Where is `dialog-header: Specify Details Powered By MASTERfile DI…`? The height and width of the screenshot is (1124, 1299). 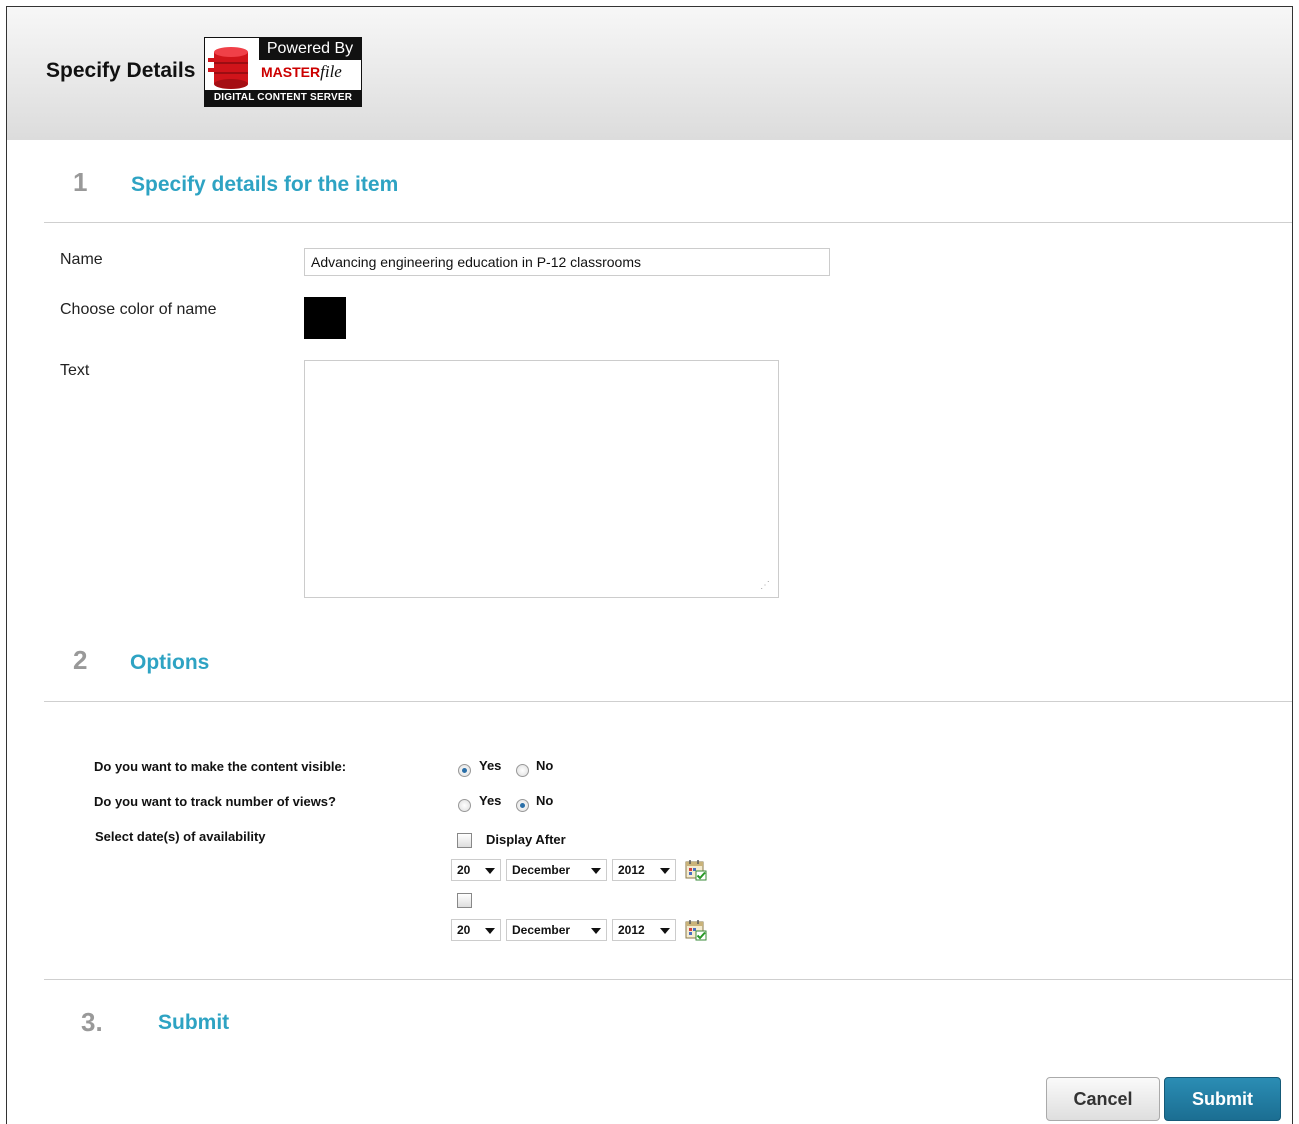 dialog-header: Specify Details Powered By MASTERfile DI… is located at coordinates (649, 73).